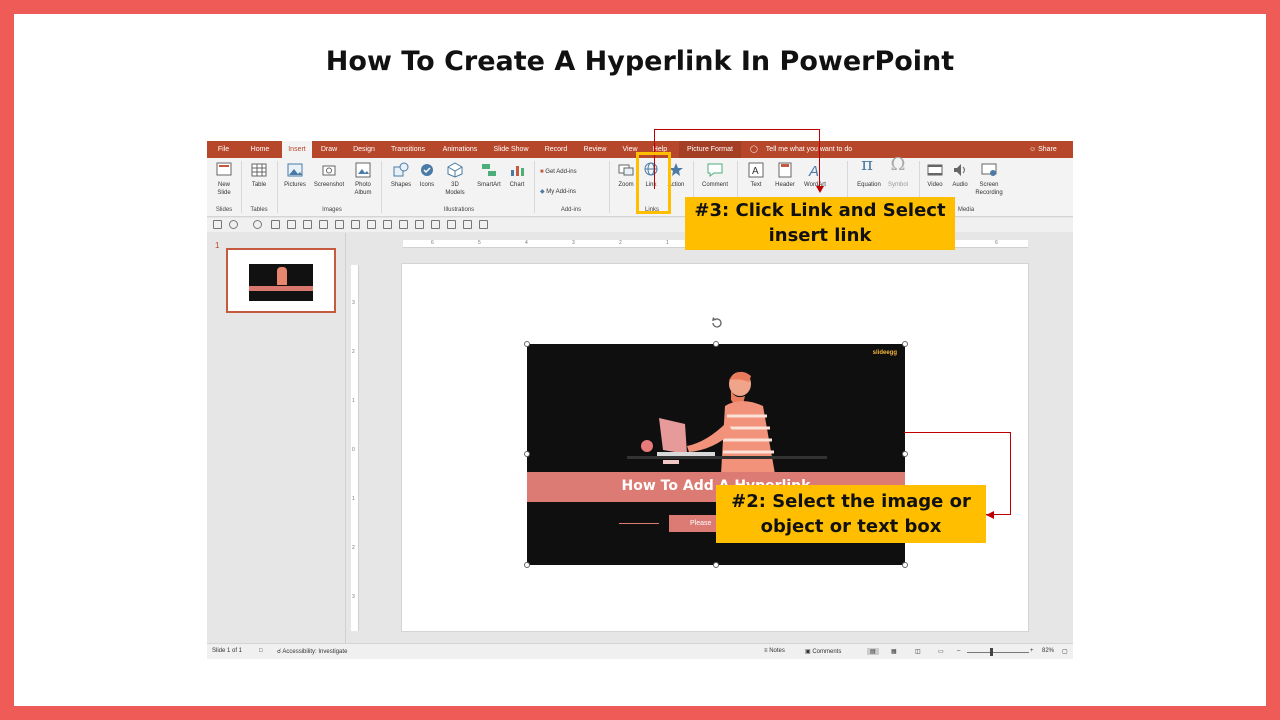 This screenshot has width=1280, height=720. I want to click on screenshot-button: Screenshot, so click(329, 175).